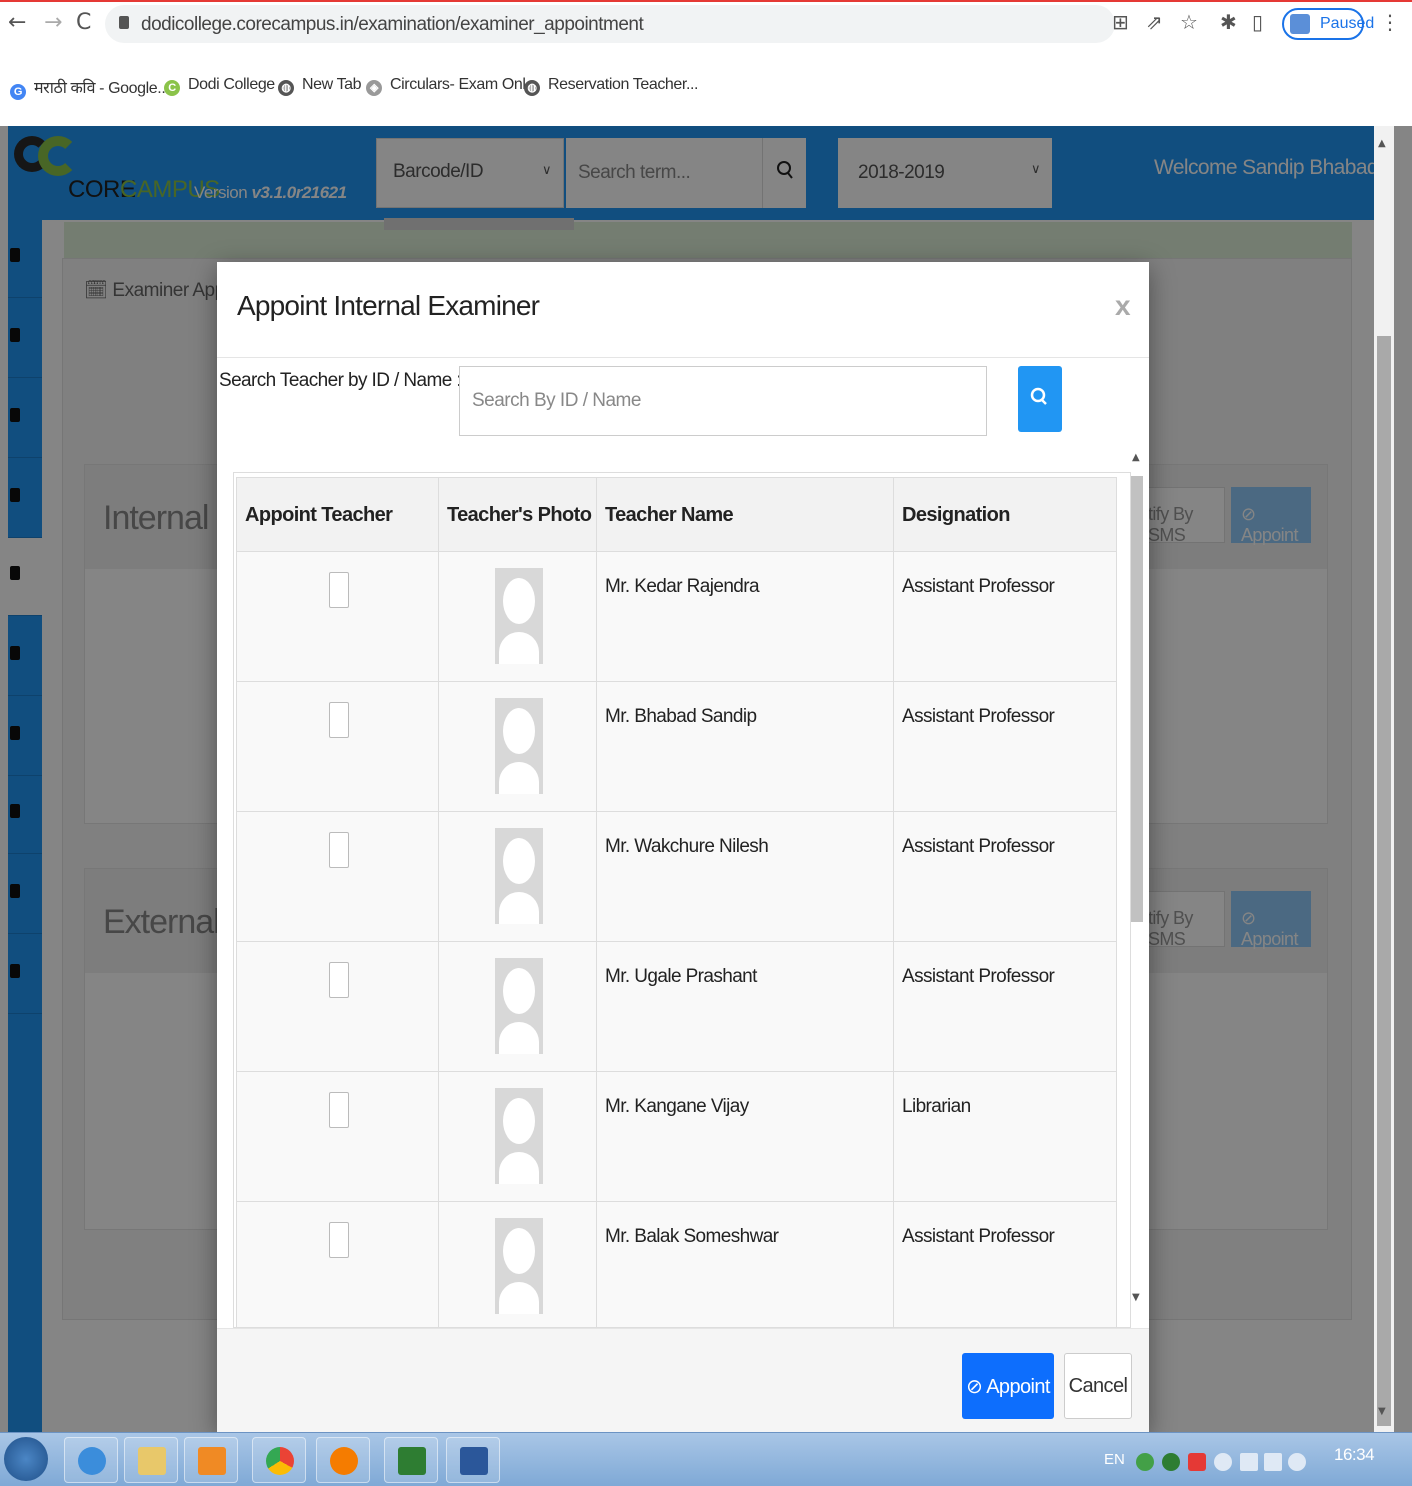 This screenshot has height=1486, width=1412. Describe the element at coordinates (745, 616) in the screenshot. I see `teacher-name: Mr. Kedar Rajendra` at that location.